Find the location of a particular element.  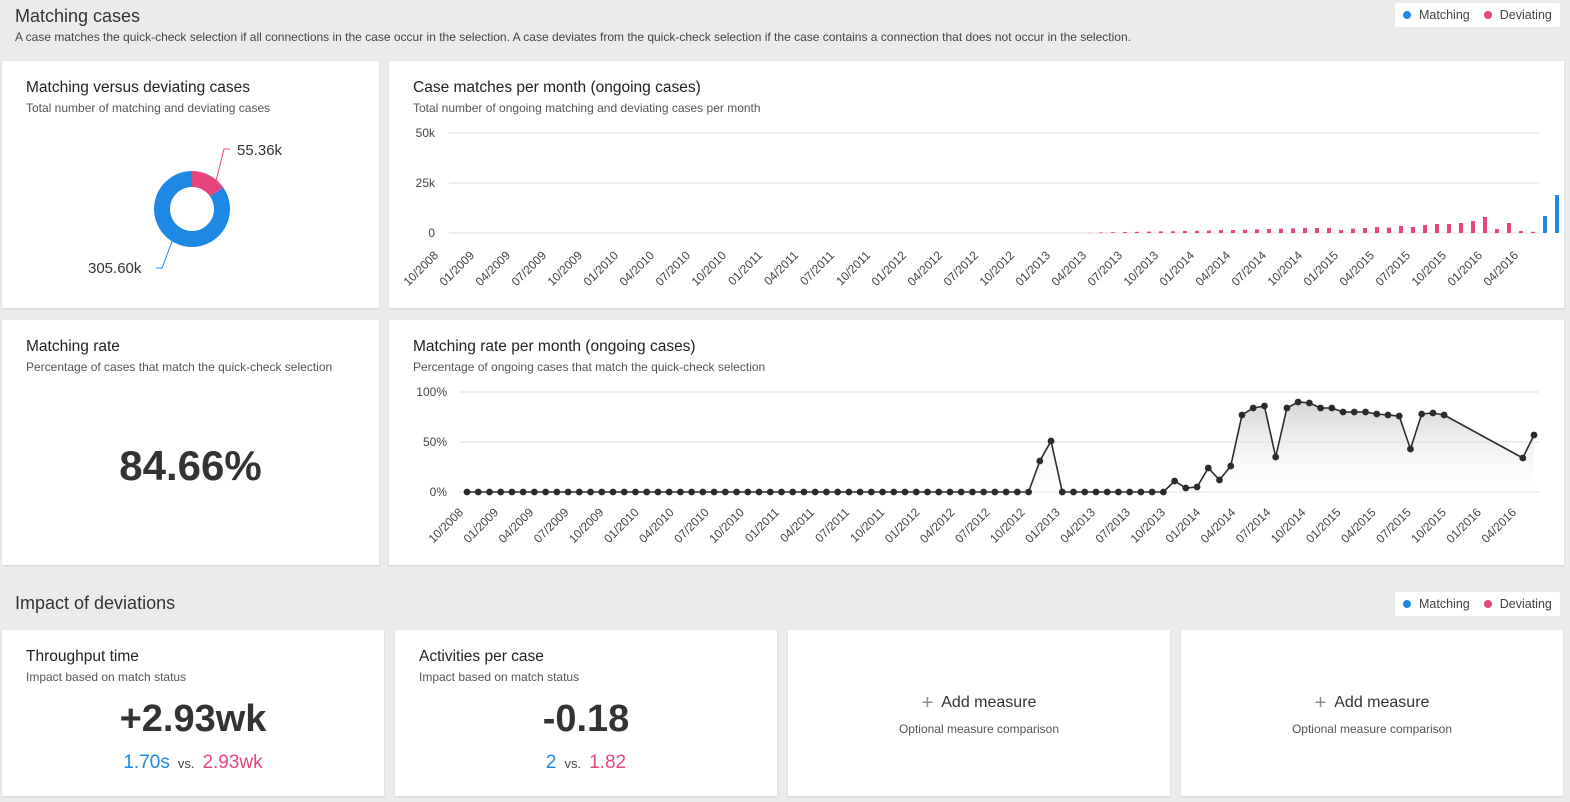

add-measure-card-1: + Add measure Optional measure comparison is located at coordinates (979, 713).